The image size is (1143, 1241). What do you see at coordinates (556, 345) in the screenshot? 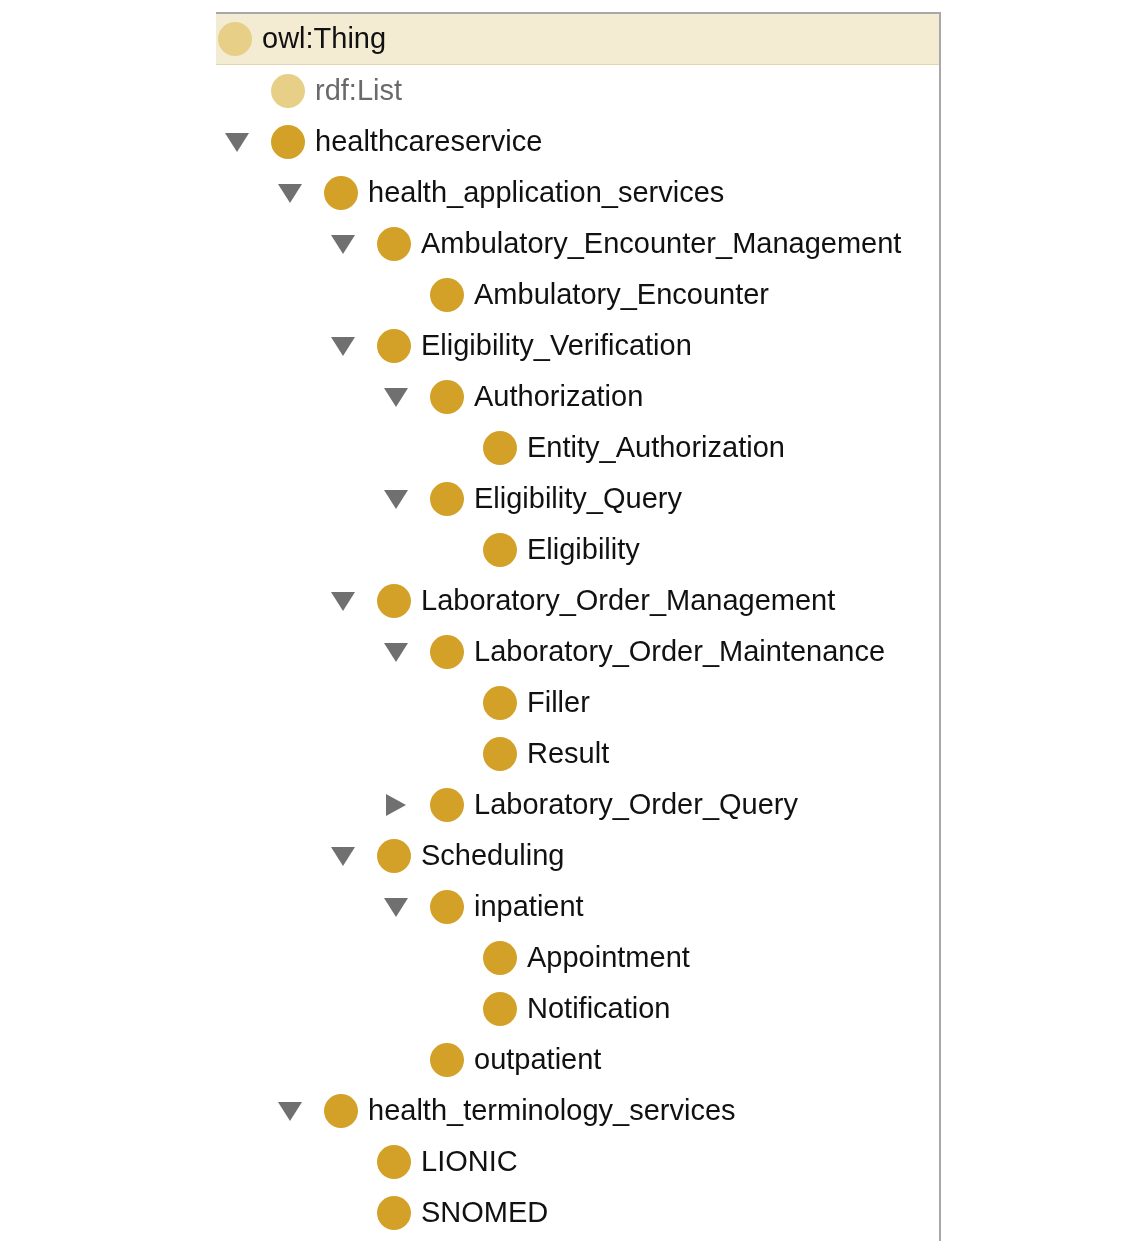
I see `class-label: Eligibility_Verification` at bounding box center [556, 345].